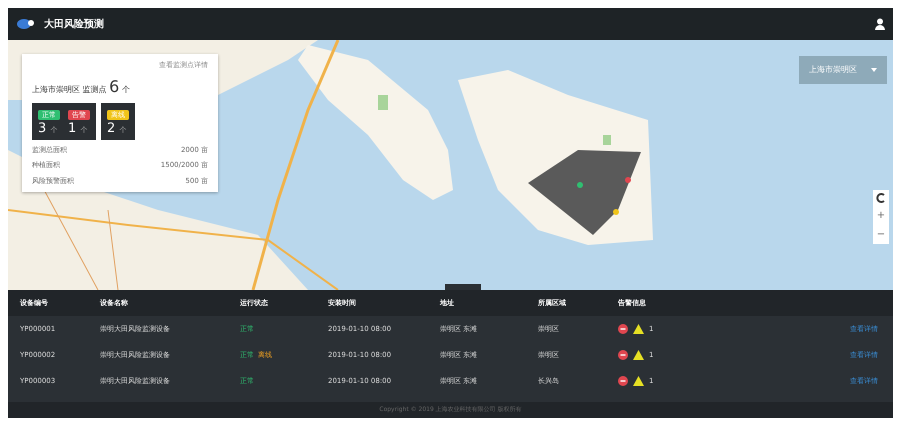 Image resolution: width=897 pixels, height=423 pixels. Describe the element at coordinates (74, 25) in the screenshot. I see `app-title: 大田风险预测` at that location.